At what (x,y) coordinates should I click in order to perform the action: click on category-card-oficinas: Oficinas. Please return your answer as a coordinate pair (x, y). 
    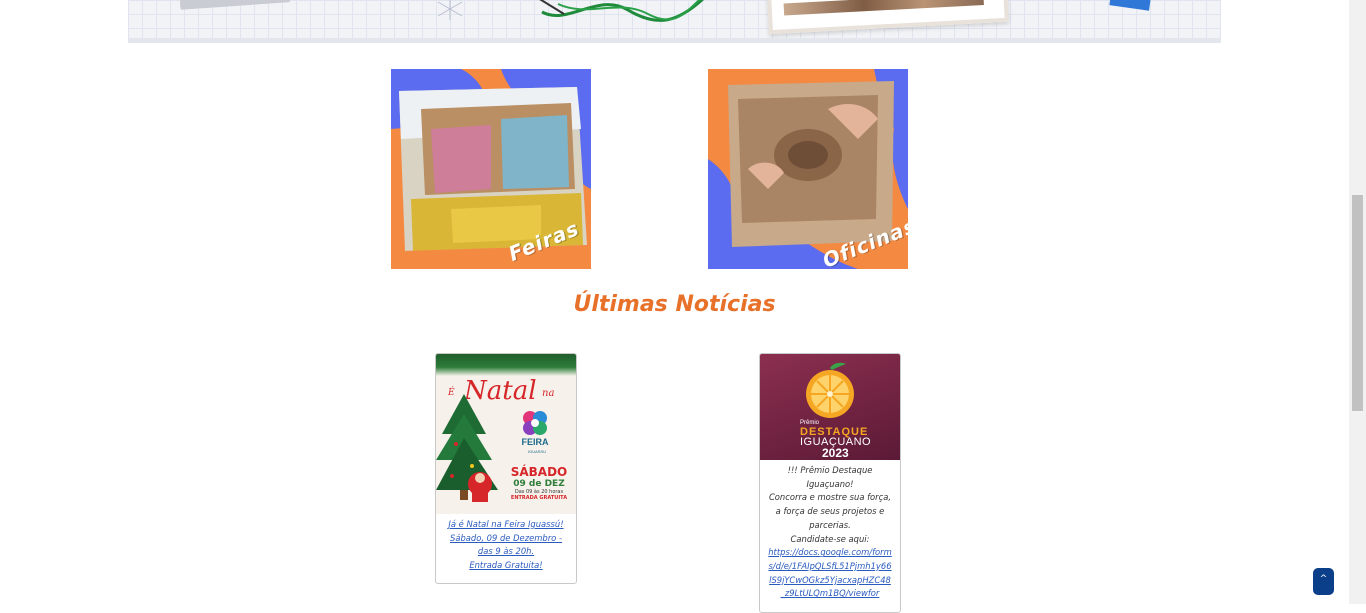
    Looking at the image, I should click on (808, 169).